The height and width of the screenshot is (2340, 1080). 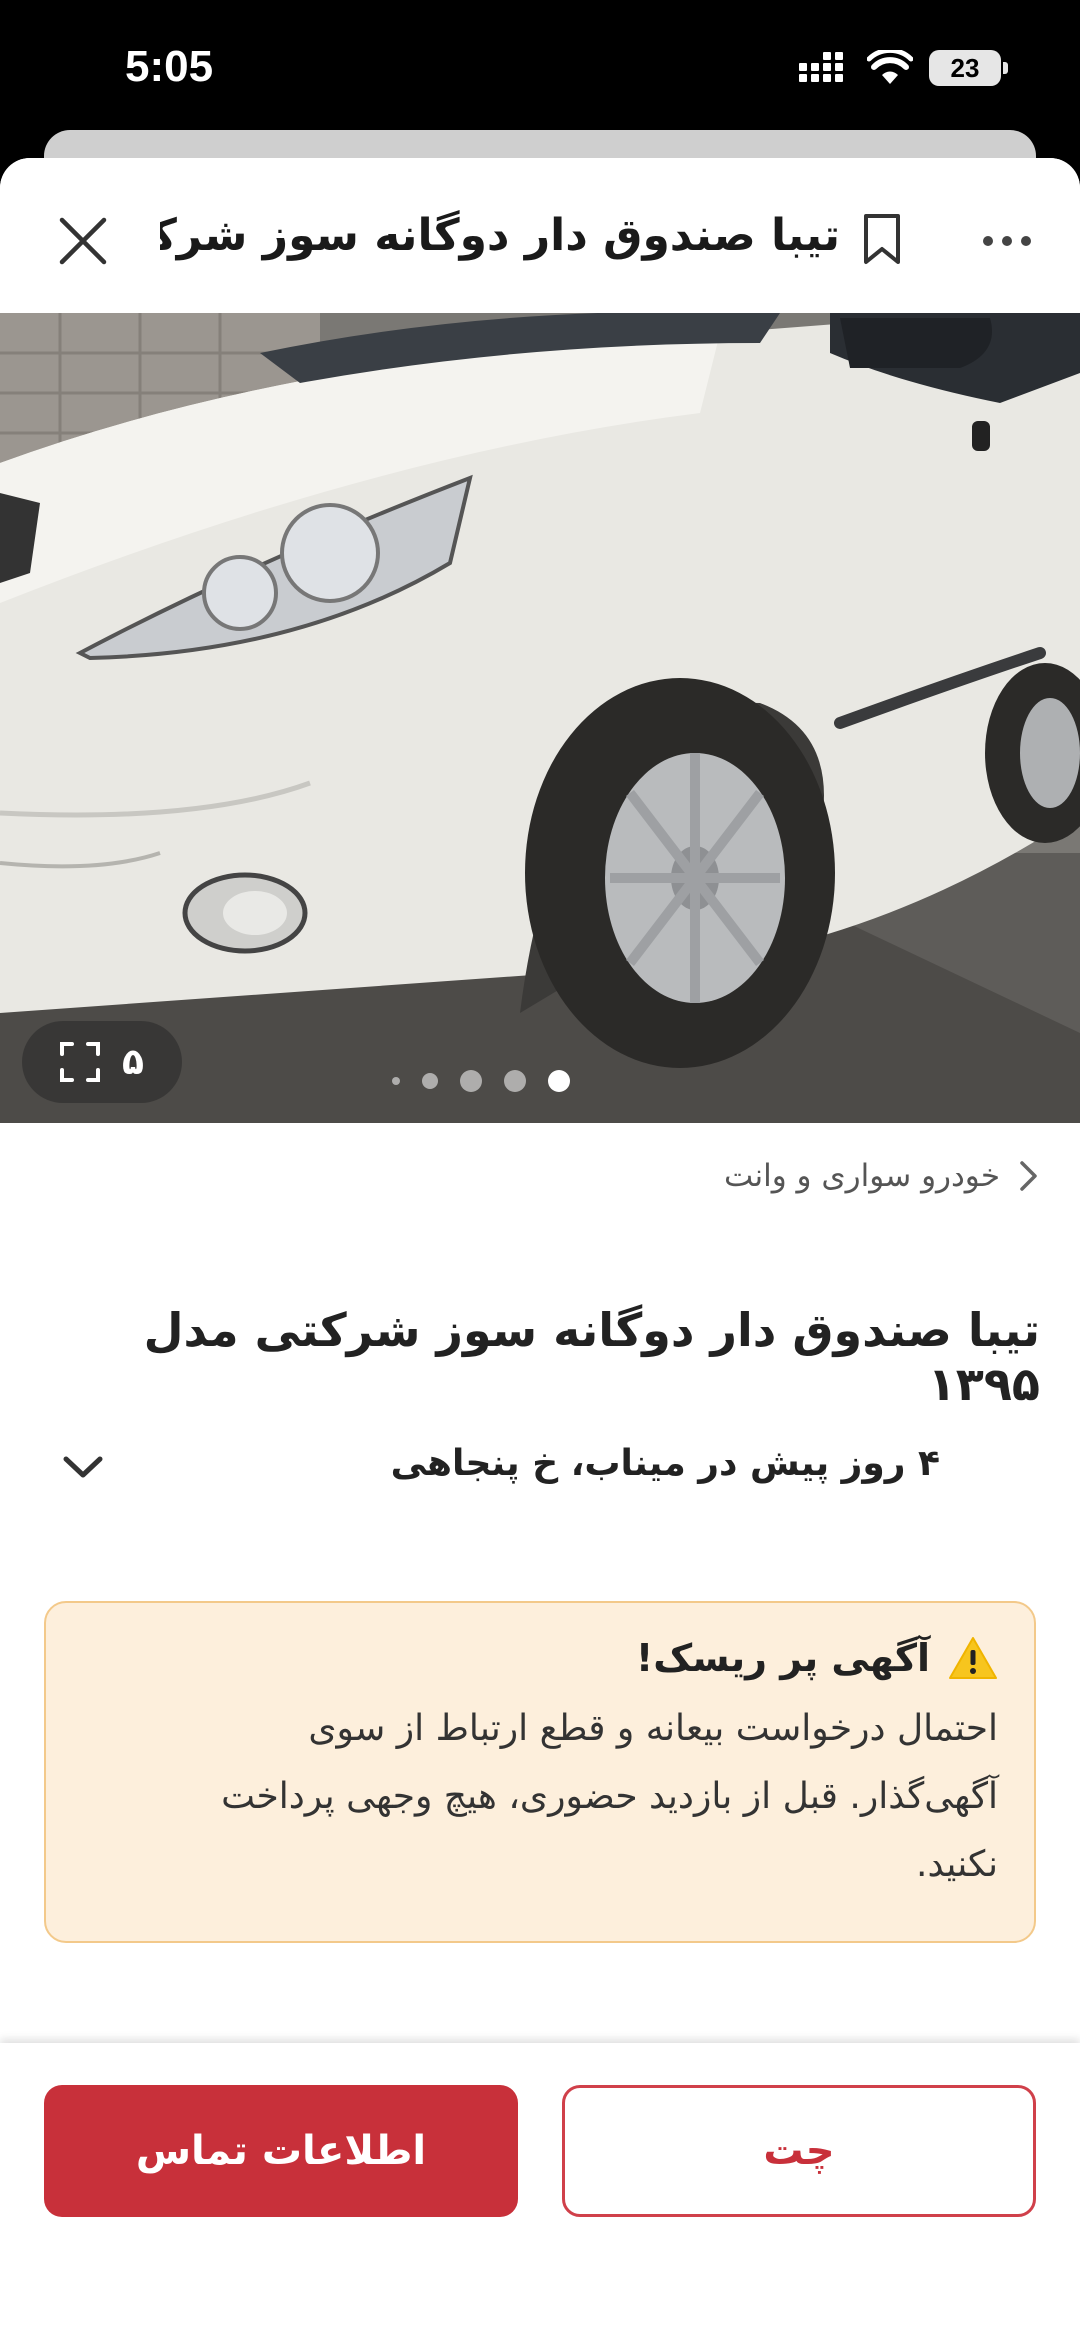 I want to click on gallery-dots, so click(x=481, y=1081).